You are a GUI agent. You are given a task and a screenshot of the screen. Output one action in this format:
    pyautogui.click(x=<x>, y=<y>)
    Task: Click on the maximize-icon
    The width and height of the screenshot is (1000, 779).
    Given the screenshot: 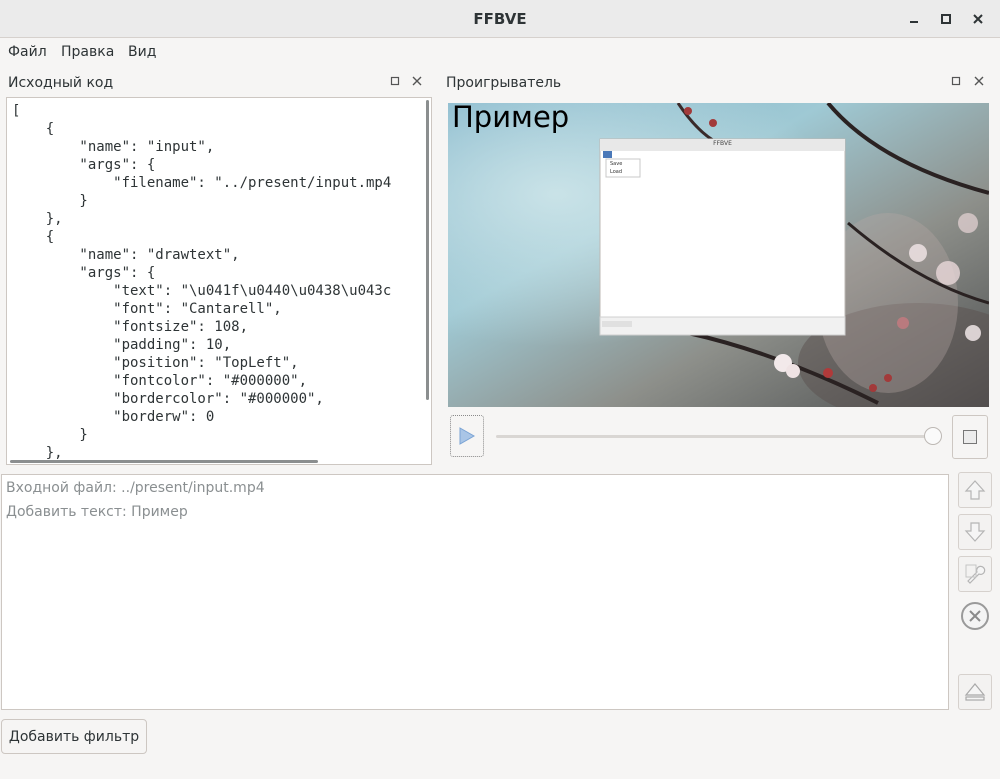 What is the action you would take?
    pyautogui.click(x=946, y=19)
    